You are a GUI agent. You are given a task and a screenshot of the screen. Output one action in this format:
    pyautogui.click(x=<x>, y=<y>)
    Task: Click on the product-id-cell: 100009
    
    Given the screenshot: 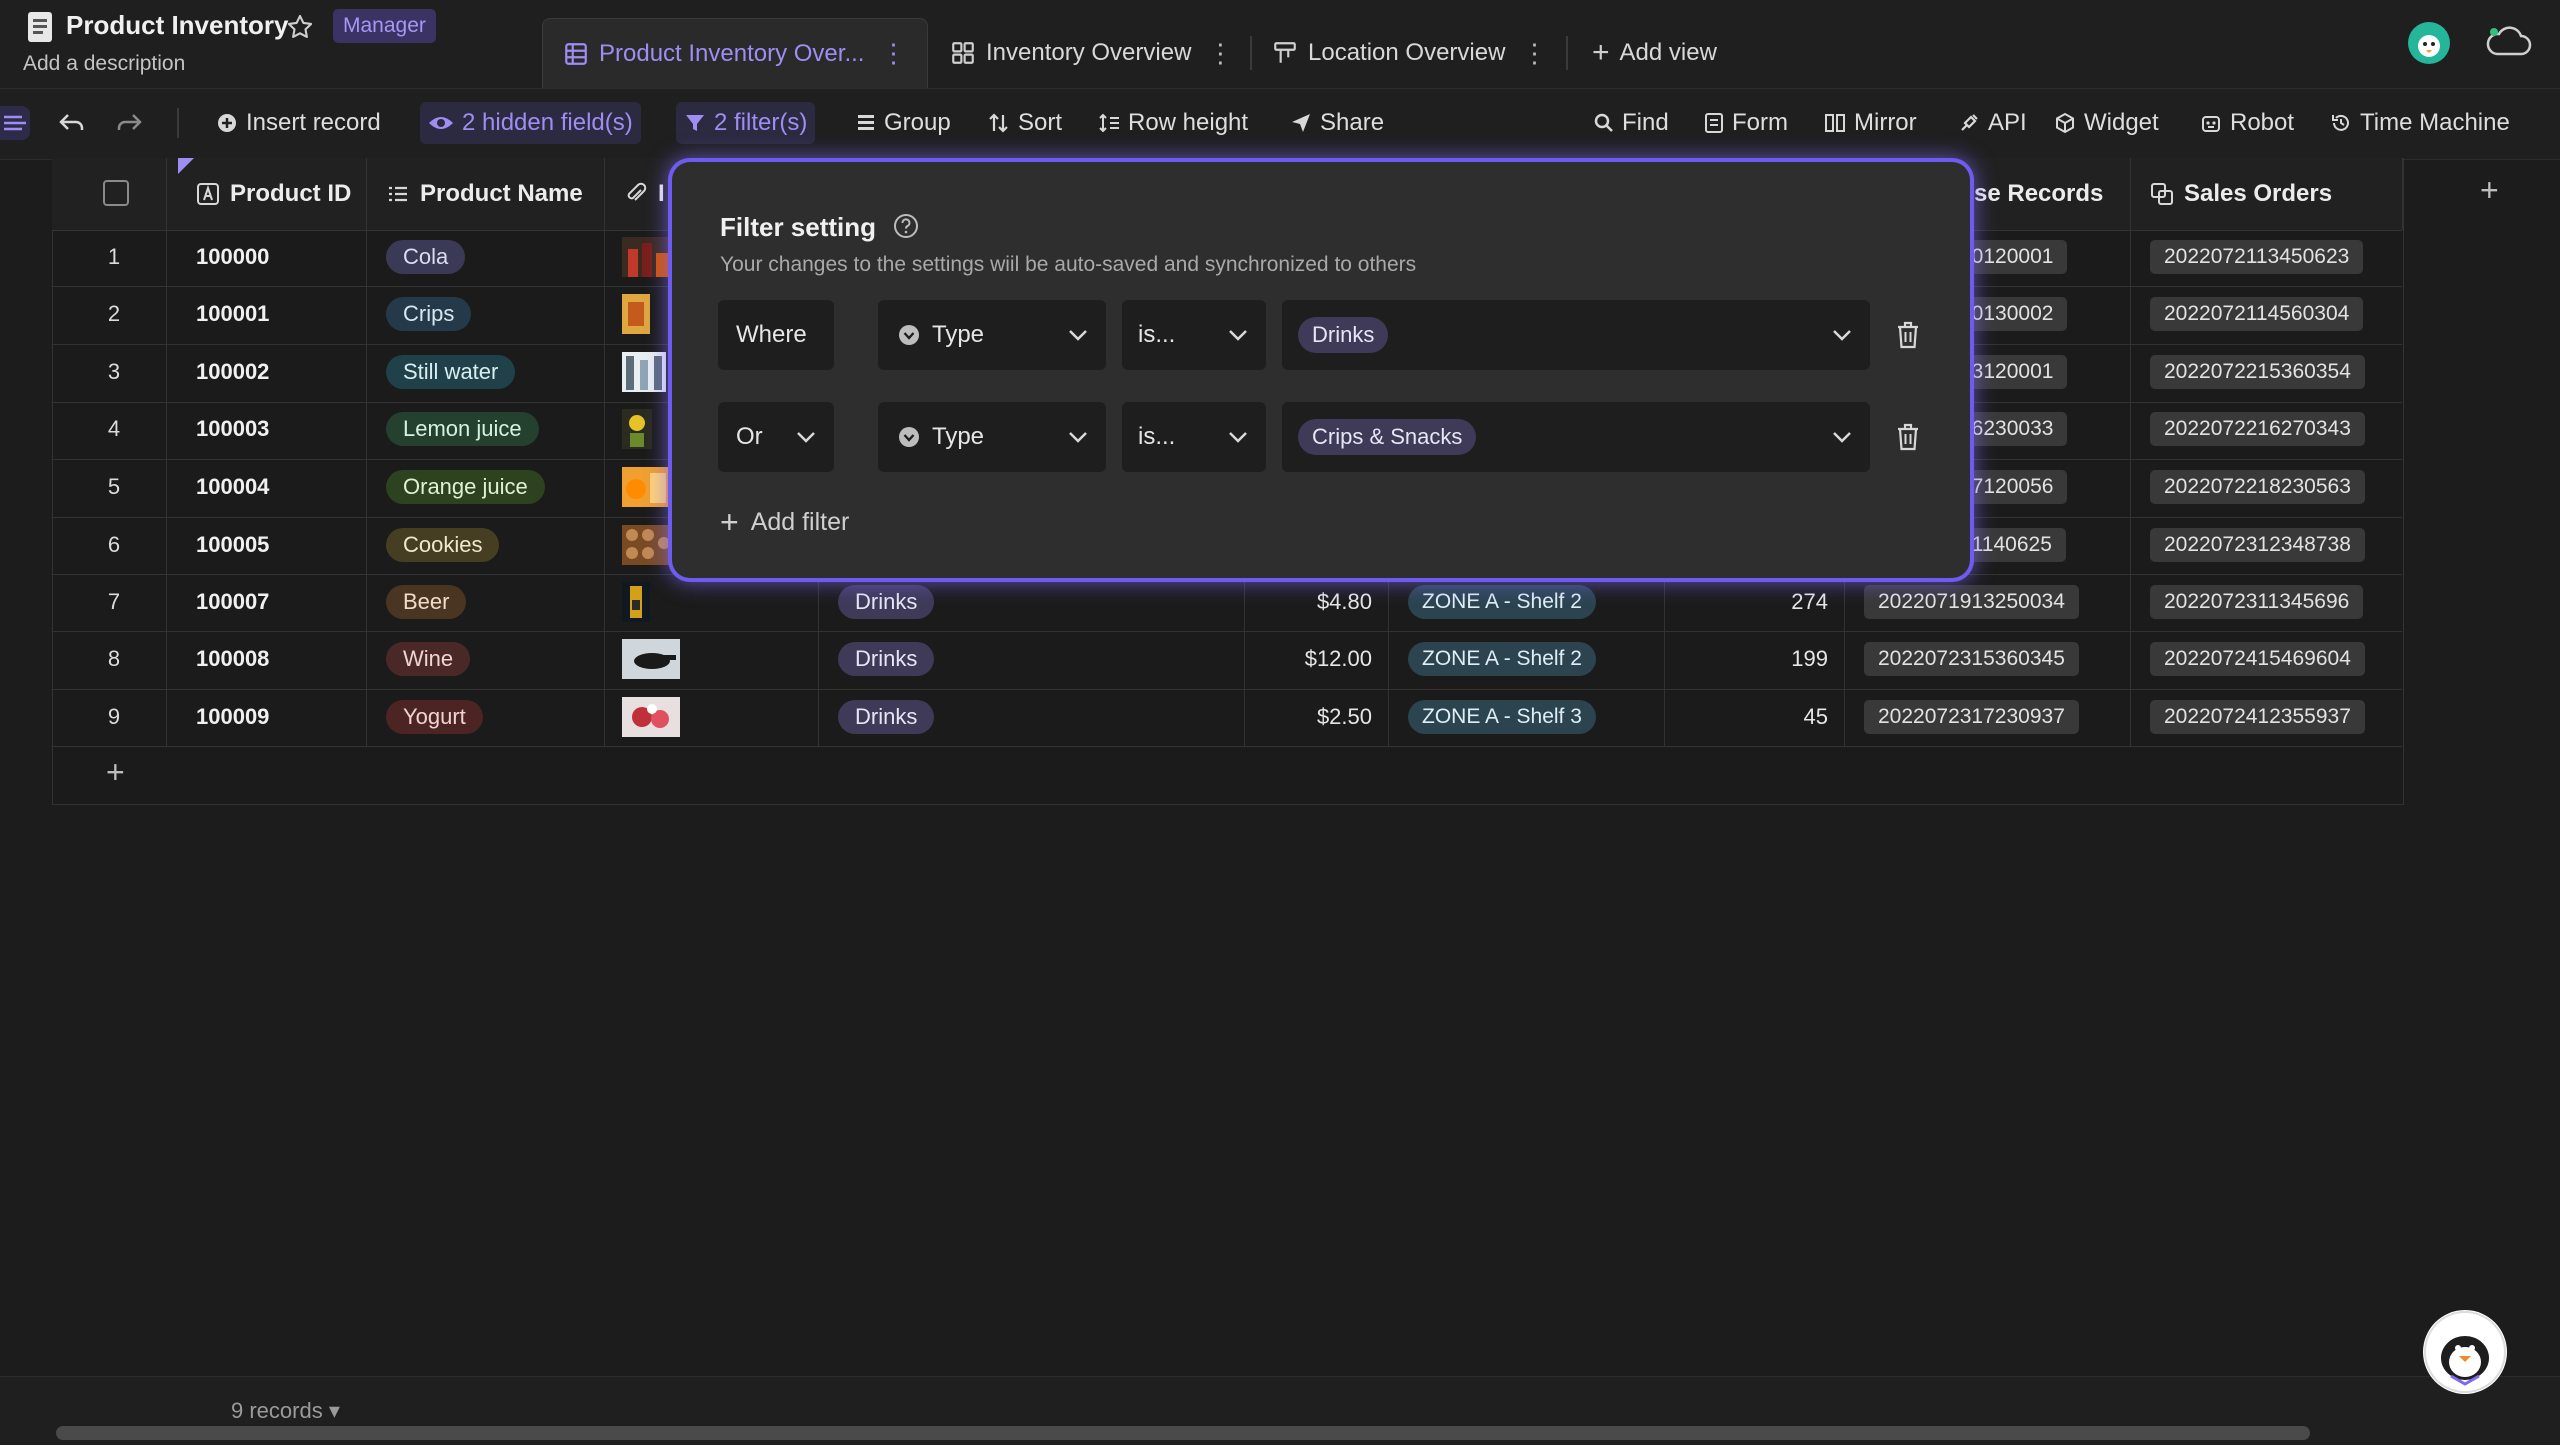 What is the action you would take?
    pyautogui.click(x=232, y=717)
    